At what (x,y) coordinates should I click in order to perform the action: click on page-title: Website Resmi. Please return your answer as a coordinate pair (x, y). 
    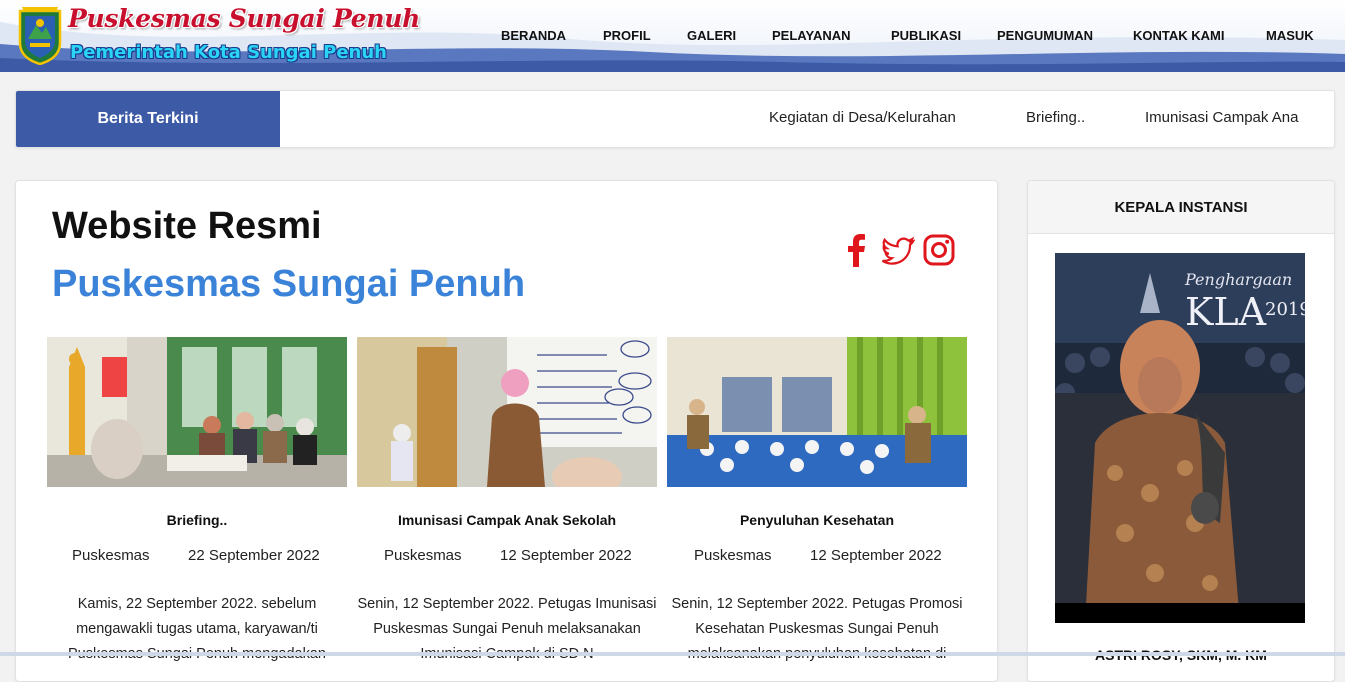
    Looking at the image, I should click on (187, 226).